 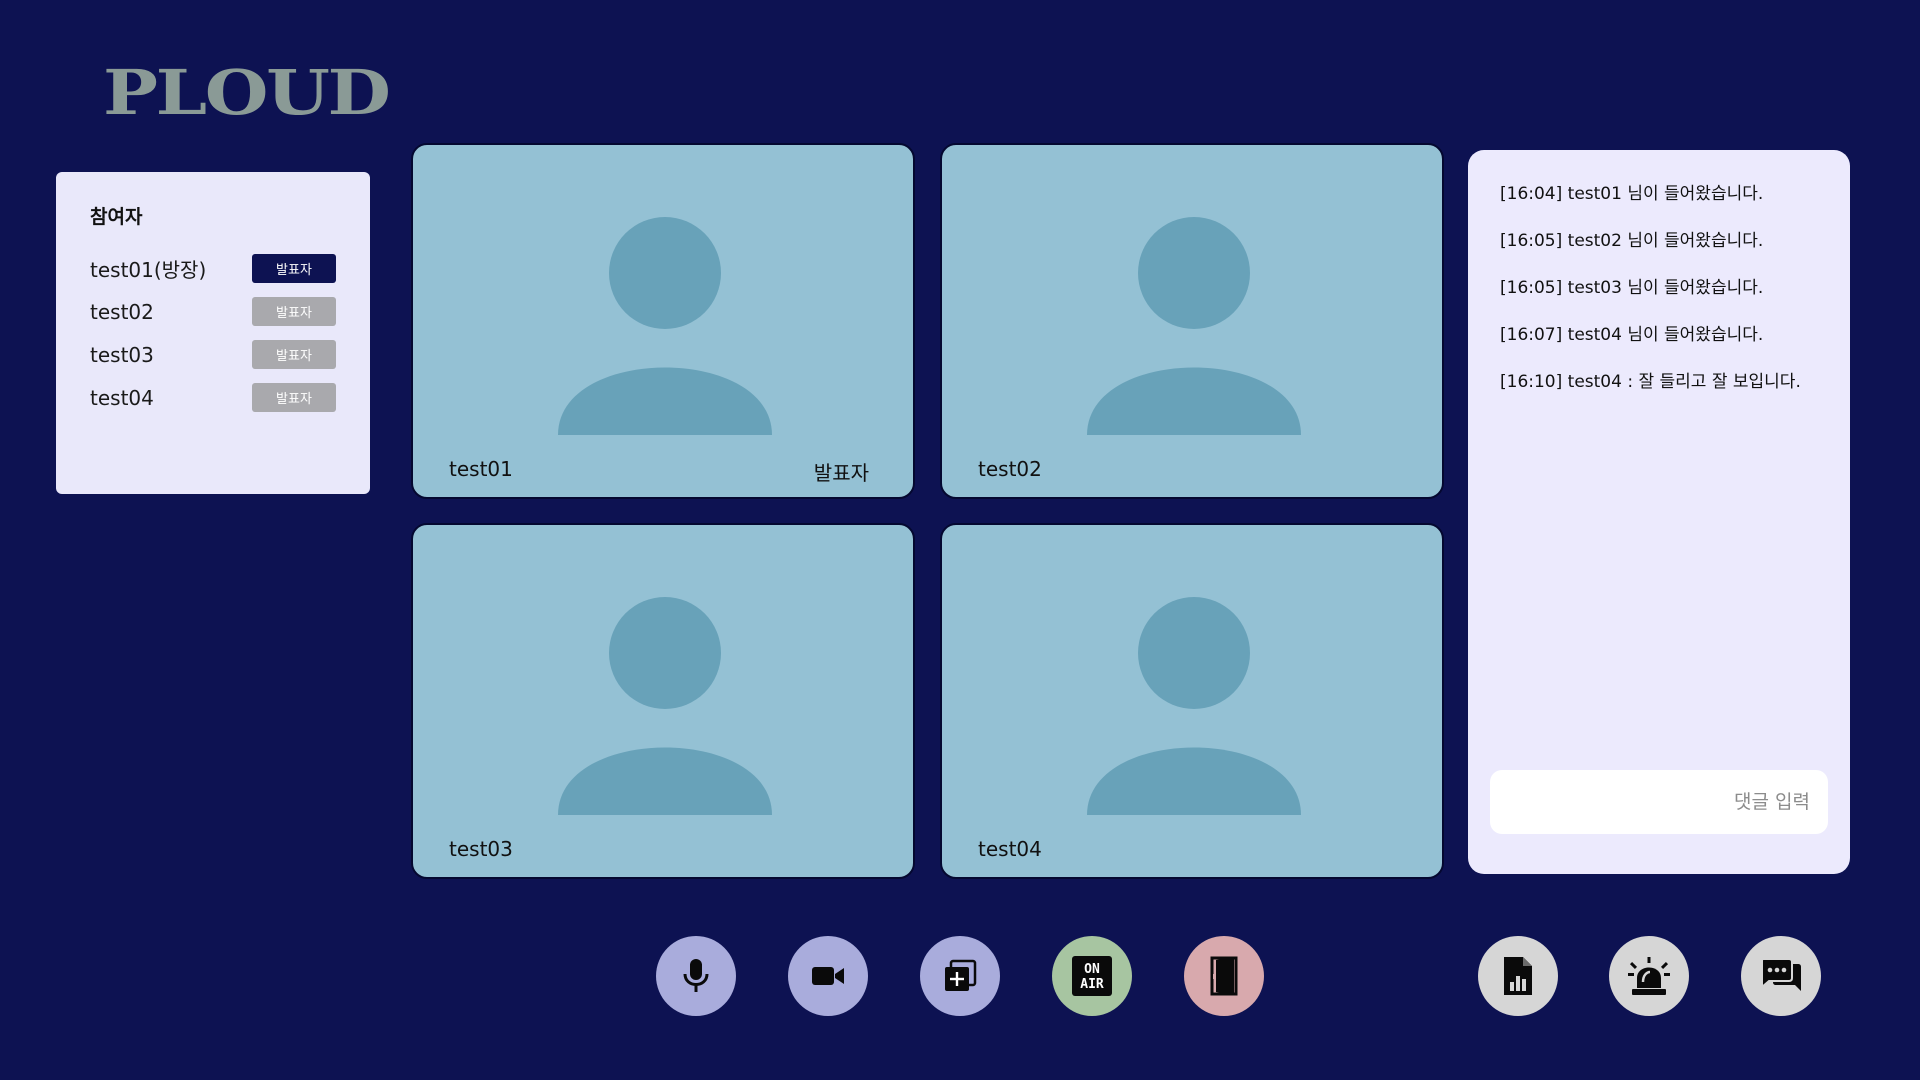 What do you see at coordinates (481, 469) in the screenshot?
I see `video-tile-name: test01` at bounding box center [481, 469].